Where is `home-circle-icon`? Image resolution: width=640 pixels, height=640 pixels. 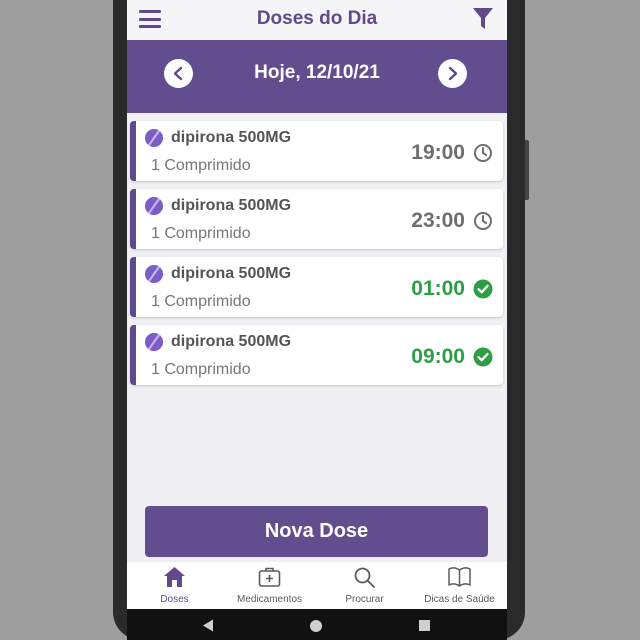 home-circle-icon is located at coordinates (316, 626).